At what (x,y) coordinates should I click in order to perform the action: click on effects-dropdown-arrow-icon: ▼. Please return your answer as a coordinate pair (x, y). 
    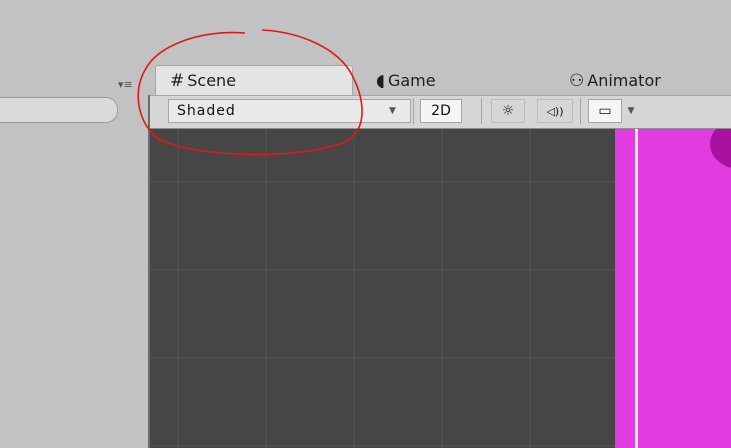
    Looking at the image, I should click on (631, 111).